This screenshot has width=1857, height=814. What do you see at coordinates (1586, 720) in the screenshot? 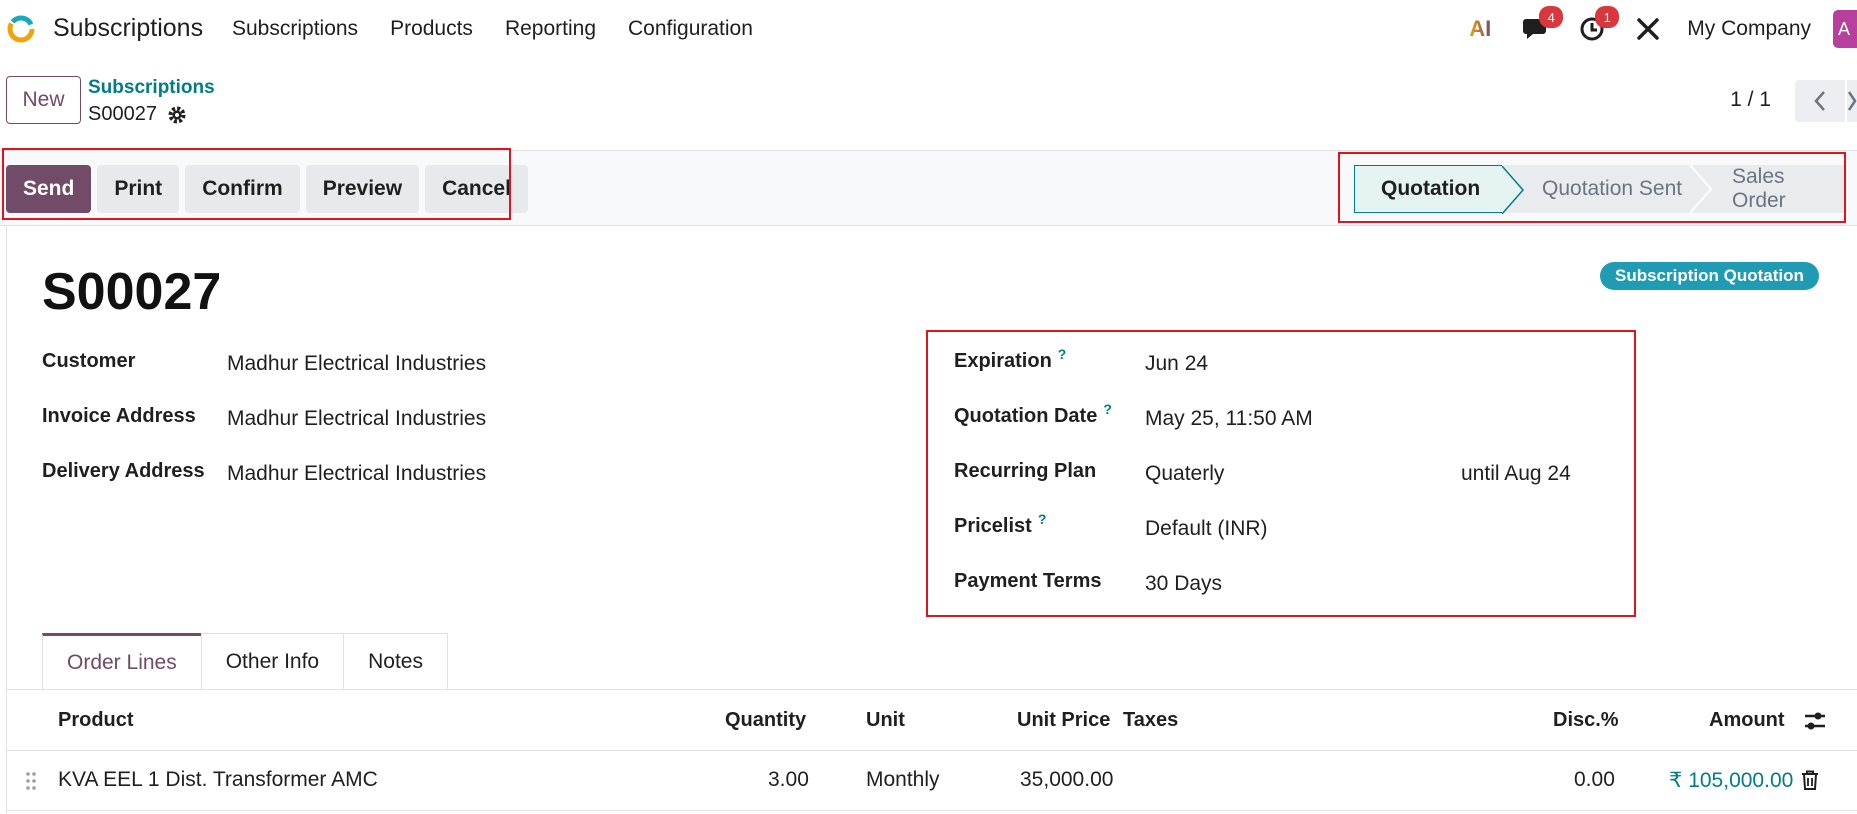
I see `column-header-disc: Disc.%` at bounding box center [1586, 720].